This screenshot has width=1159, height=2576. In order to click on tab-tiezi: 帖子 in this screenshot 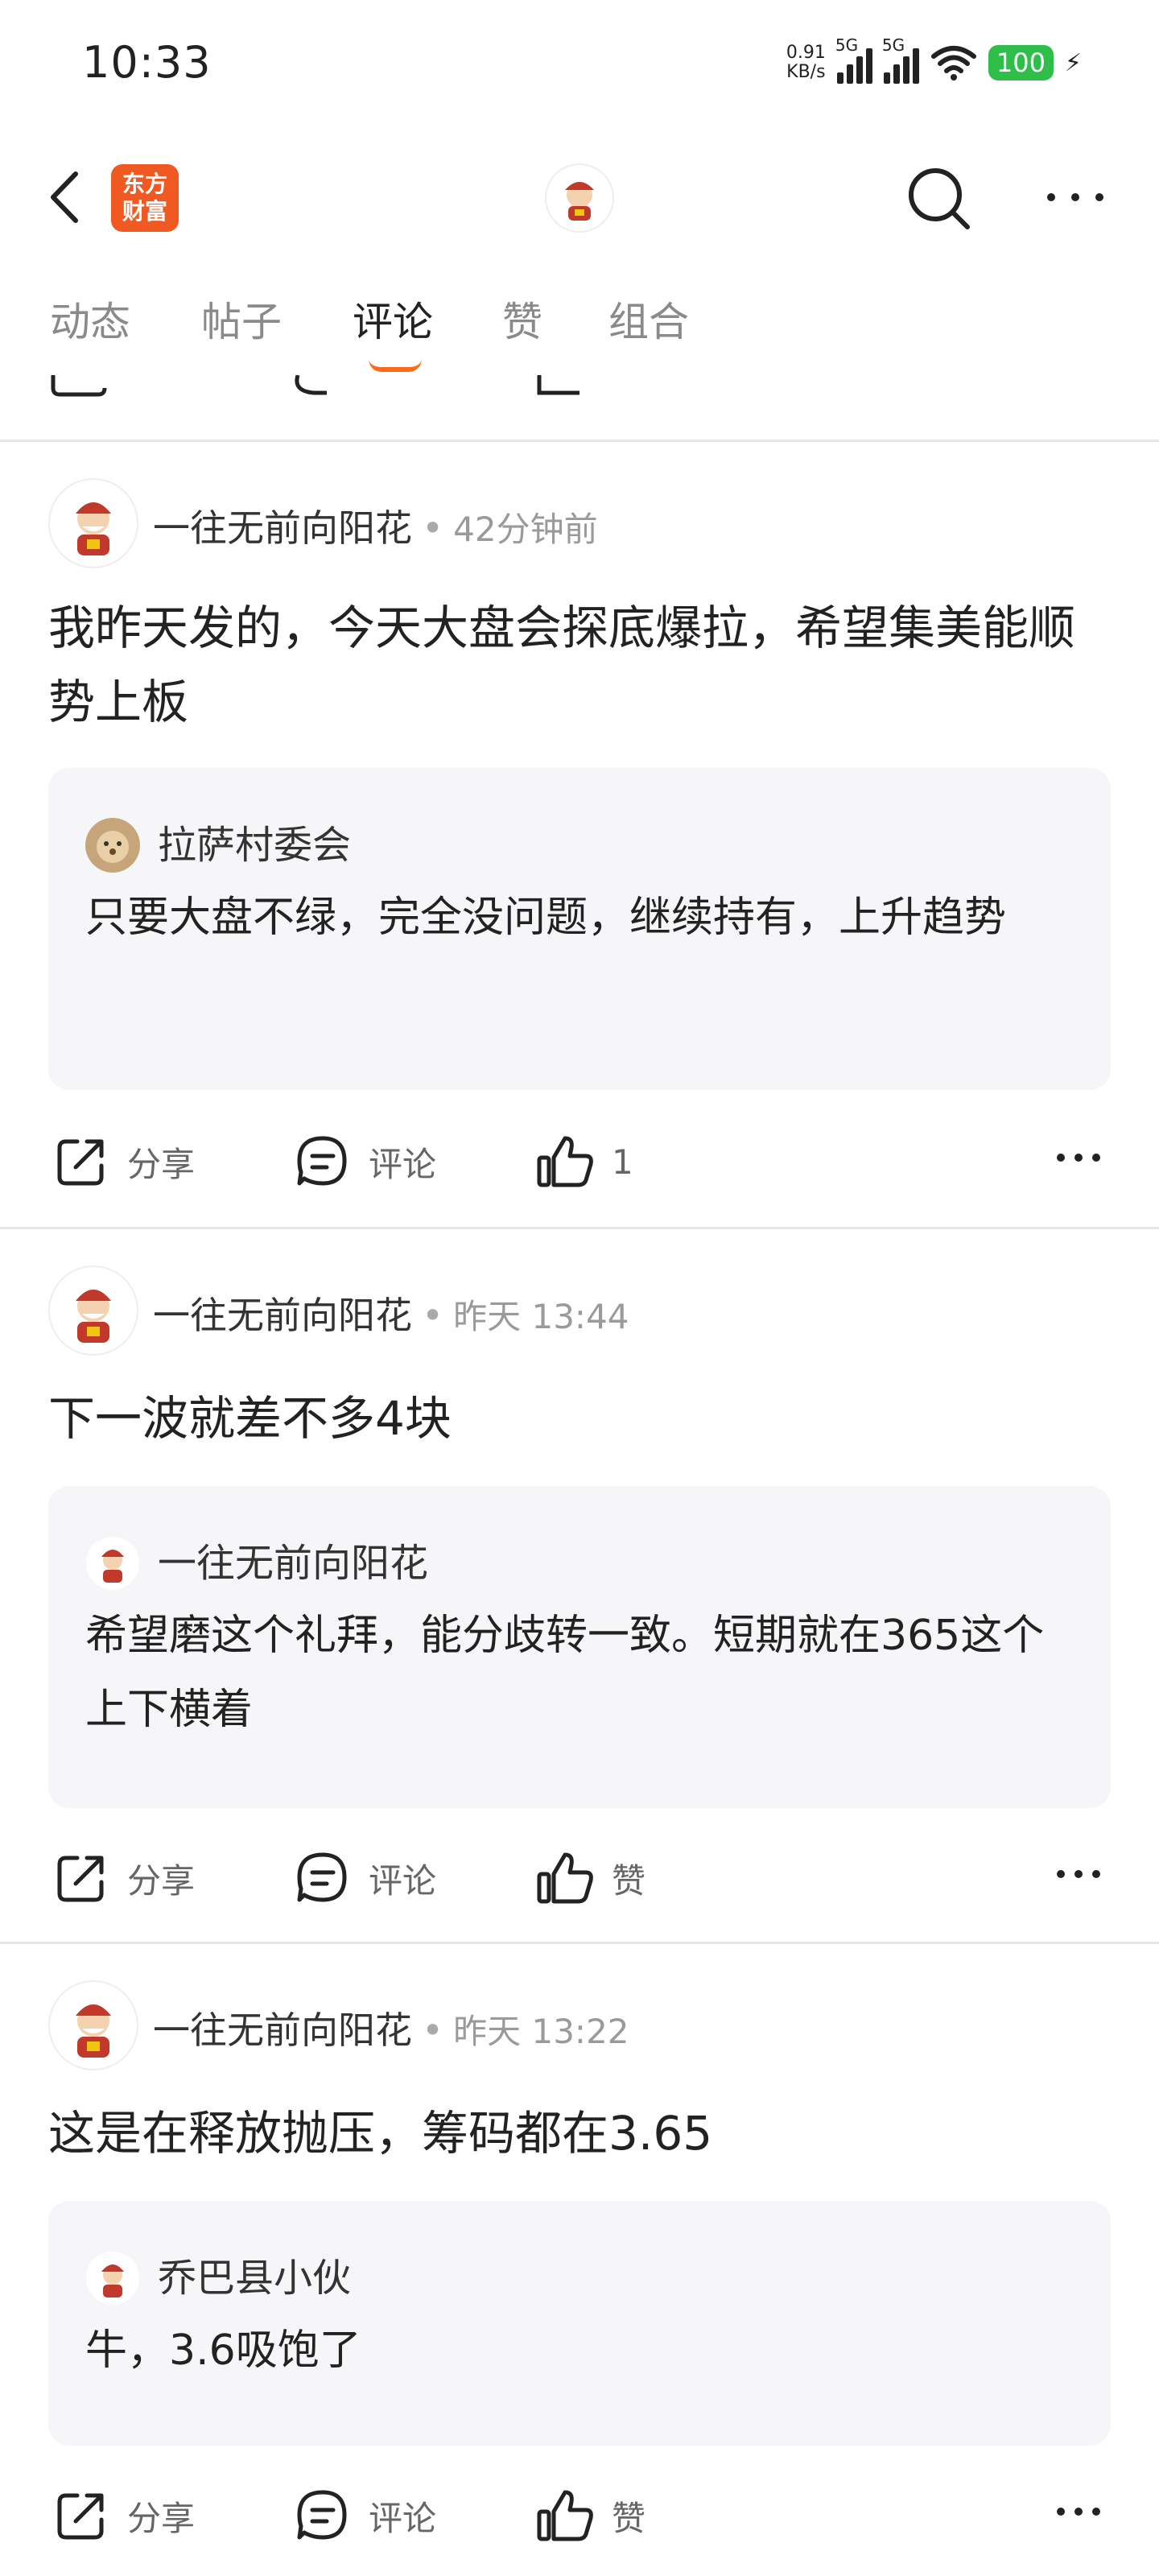, I will do `click(241, 319)`.